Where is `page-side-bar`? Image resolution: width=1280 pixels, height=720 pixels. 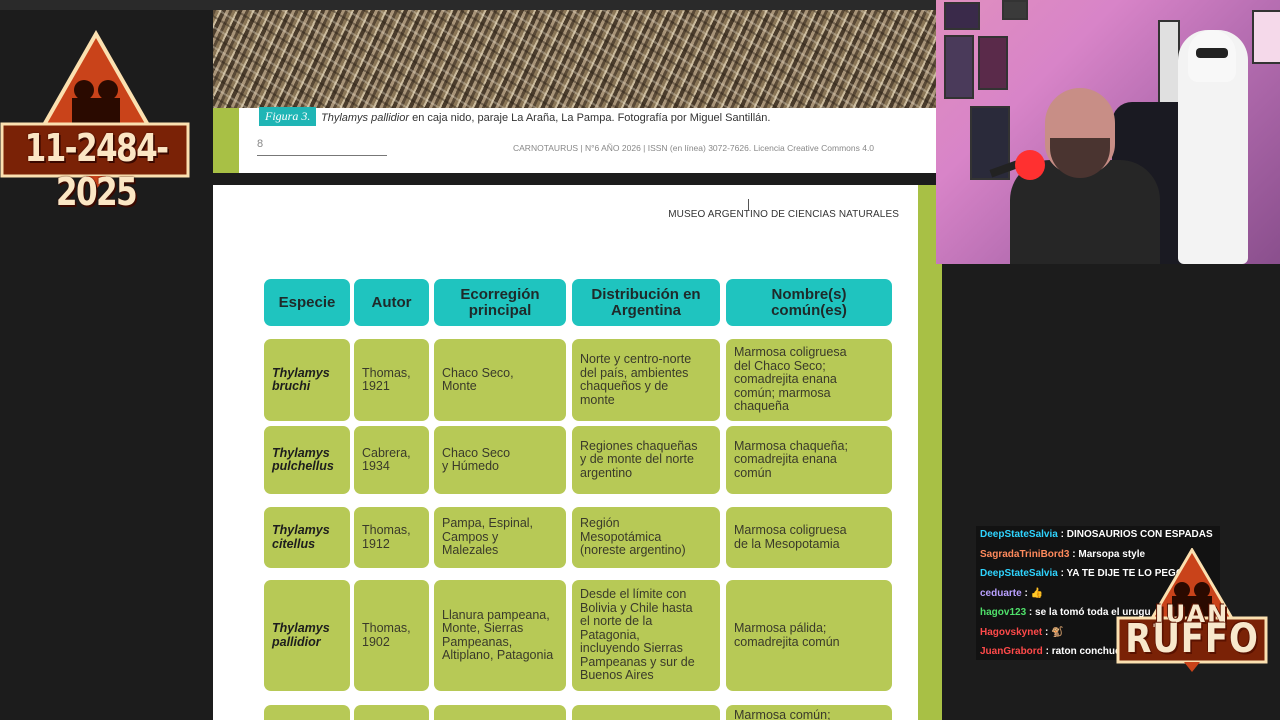
page-side-bar is located at coordinates (226, 140).